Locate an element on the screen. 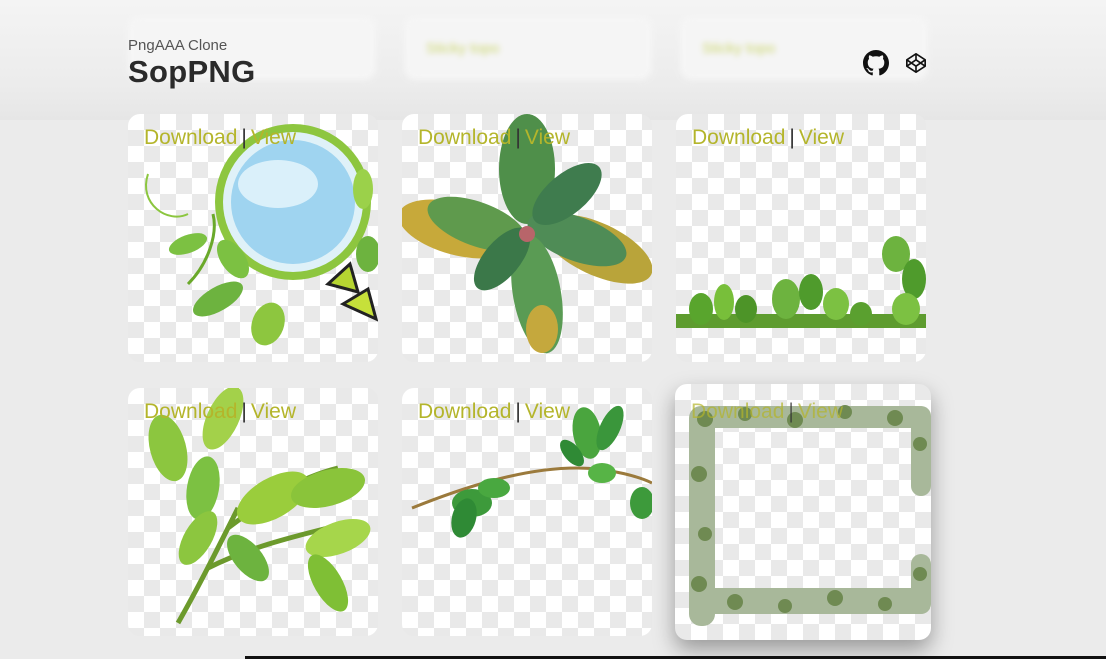 The height and width of the screenshot is (659, 1106). plant-image is located at coordinates (527, 234).